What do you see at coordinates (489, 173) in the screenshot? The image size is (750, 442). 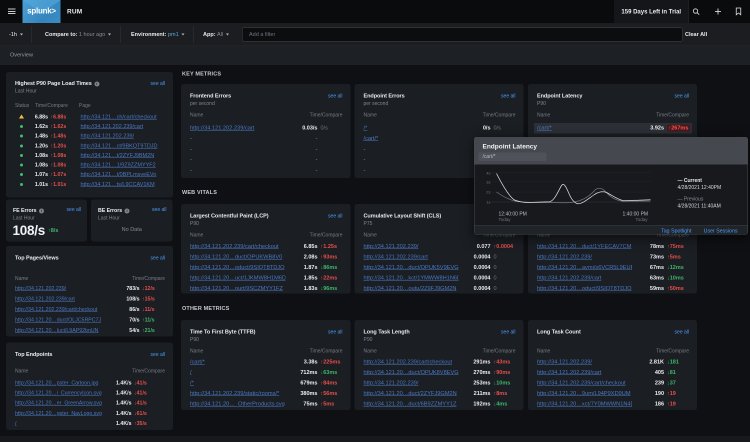 I see `svg-text: 4s` at bounding box center [489, 173].